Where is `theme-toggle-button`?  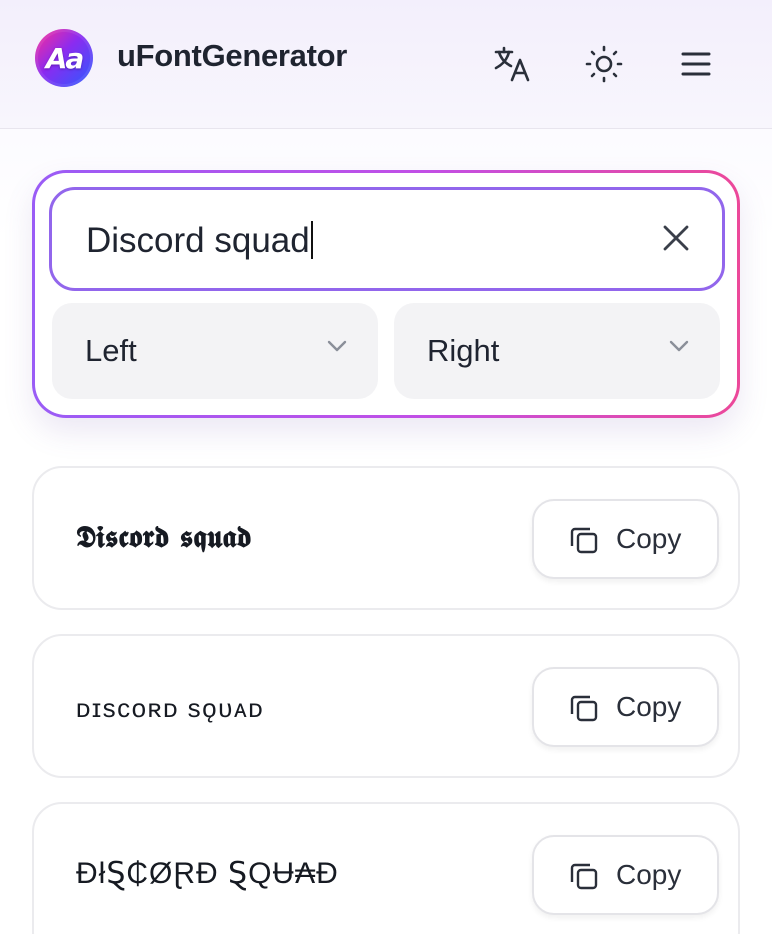
theme-toggle-button is located at coordinates (604, 64).